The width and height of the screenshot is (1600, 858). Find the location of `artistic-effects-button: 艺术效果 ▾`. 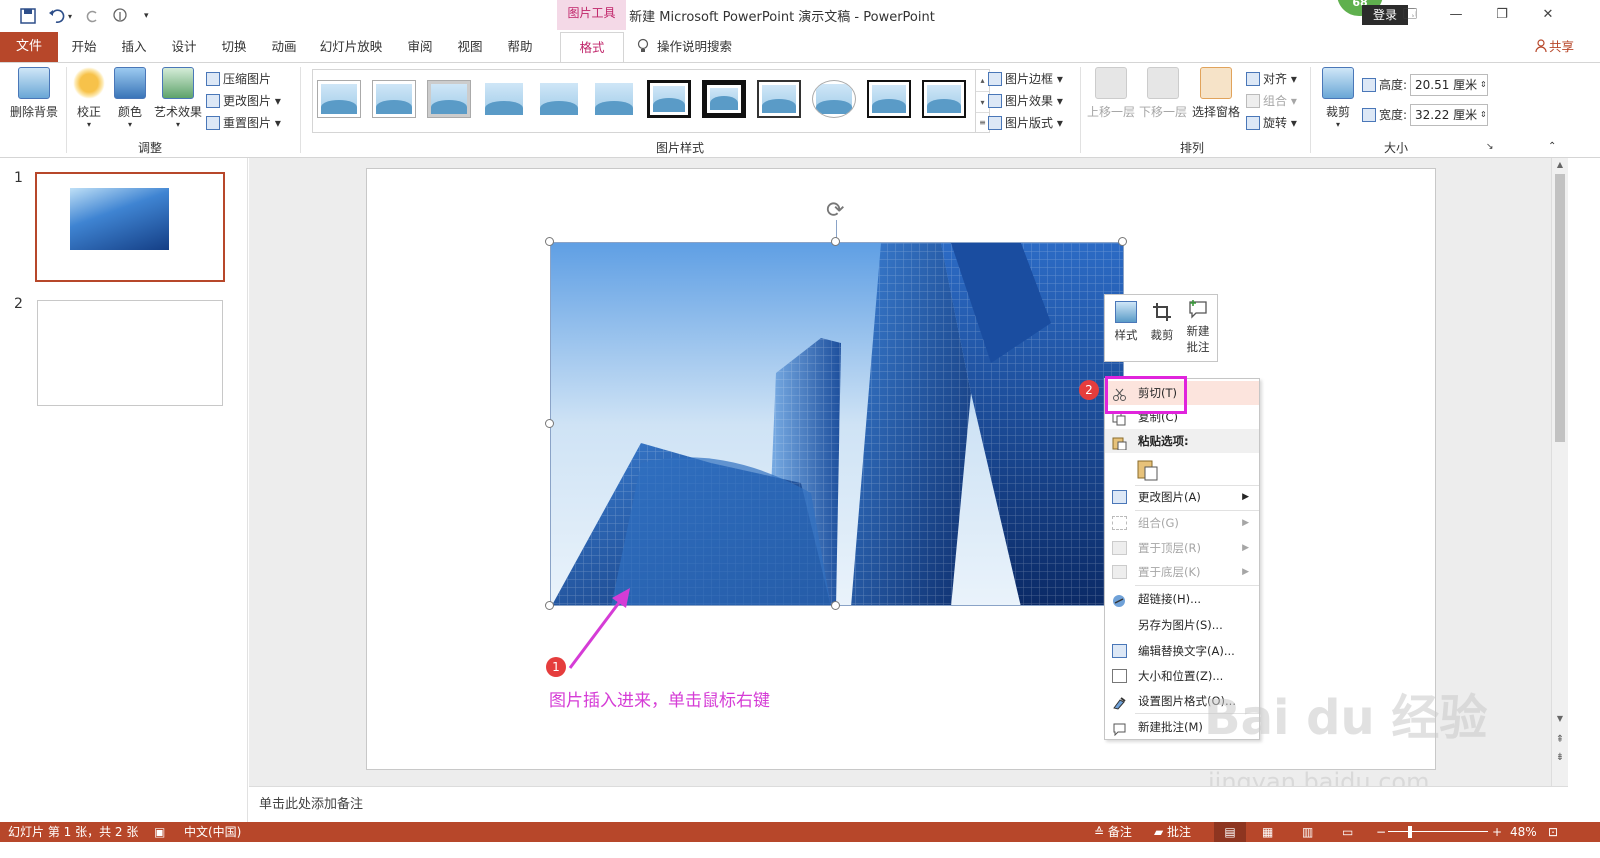

artistic-effects-button: 艺术效果 ▾ is located at coordinates (178, 98).